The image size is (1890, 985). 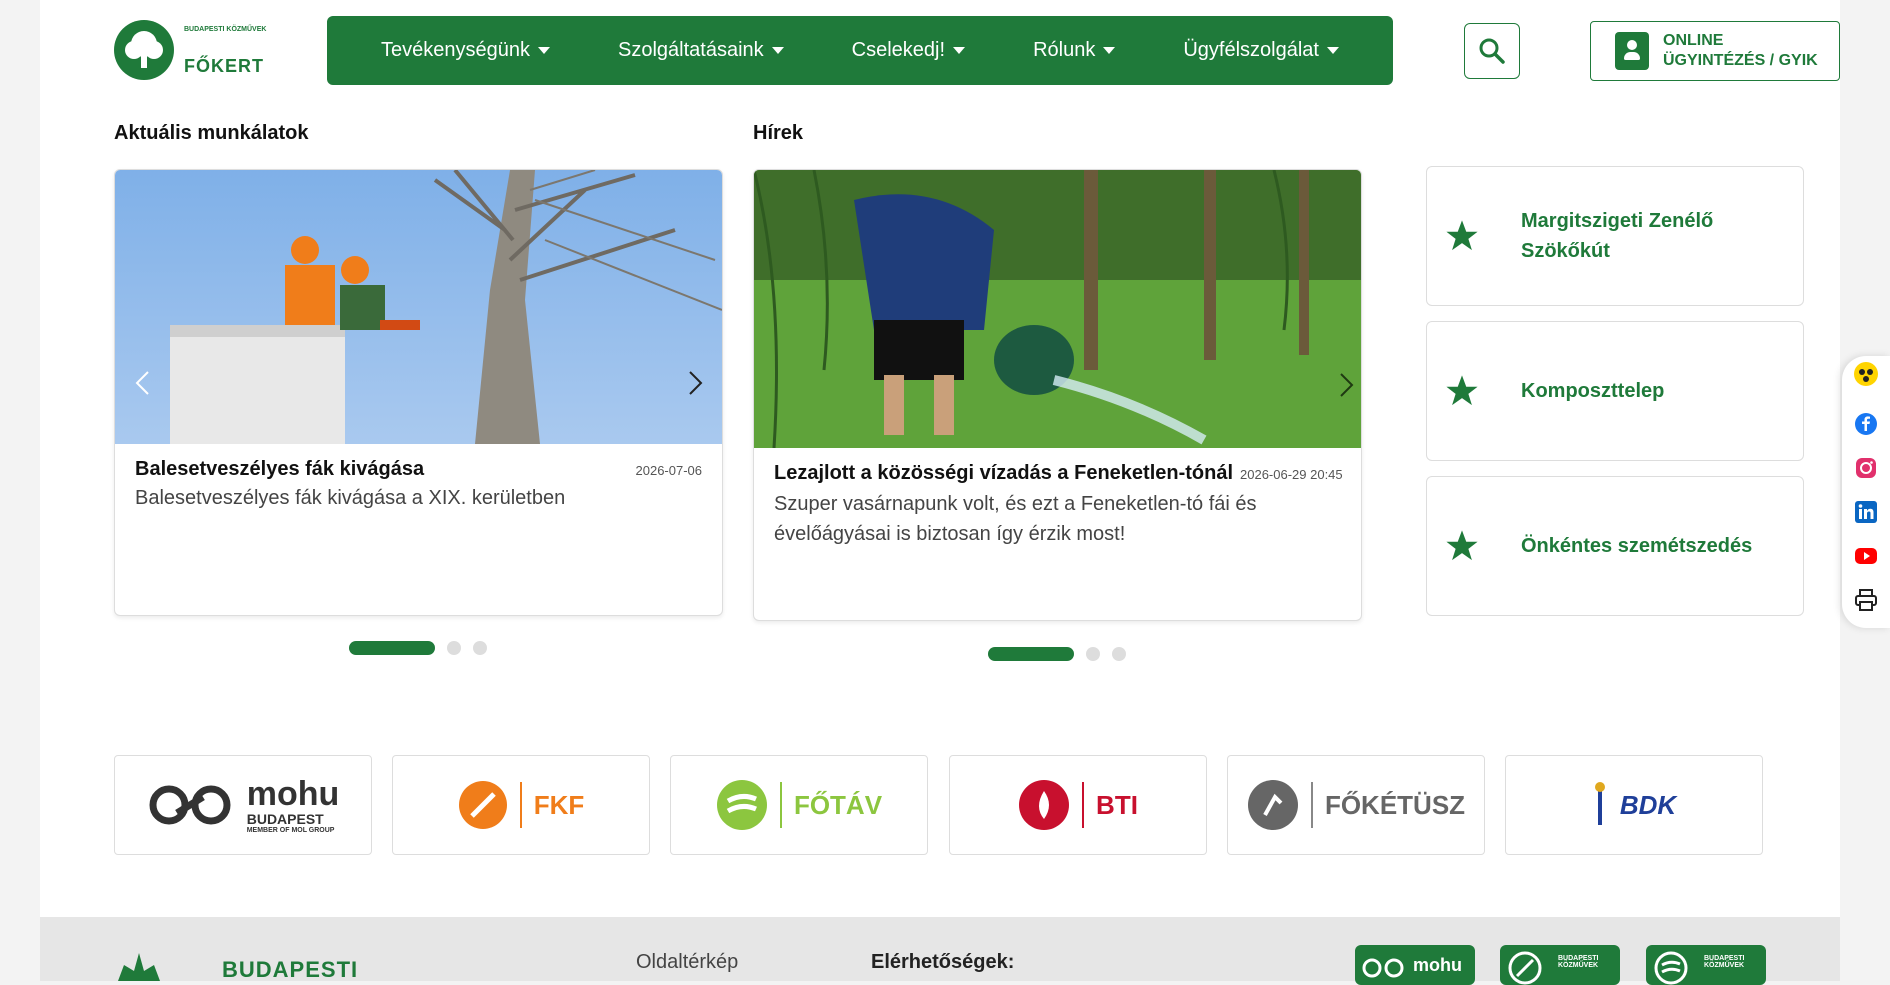 What do you see at coordinates (1272, 805) in the screenshot?
I see `foketusz-logo-icon` at bounding box center [1272, 805].